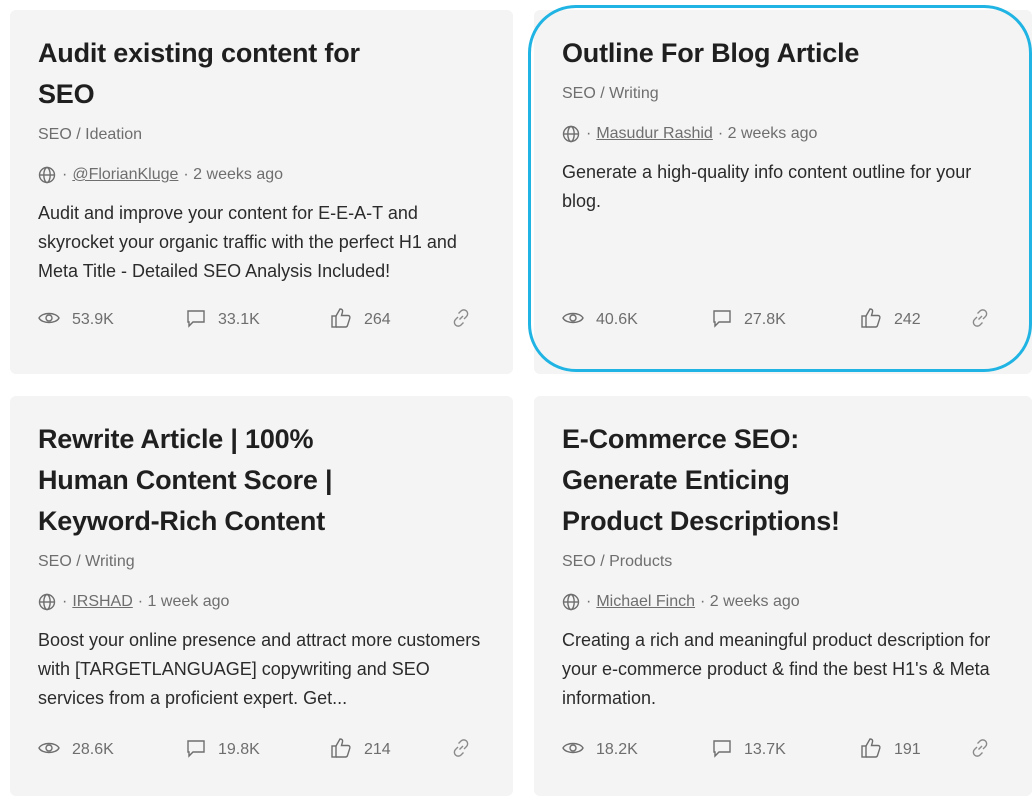 The image size is (1032, 796). Describe the element at coordinates (765, 749) in the screenshot. I see `comments-count: 13.7K` at that location.